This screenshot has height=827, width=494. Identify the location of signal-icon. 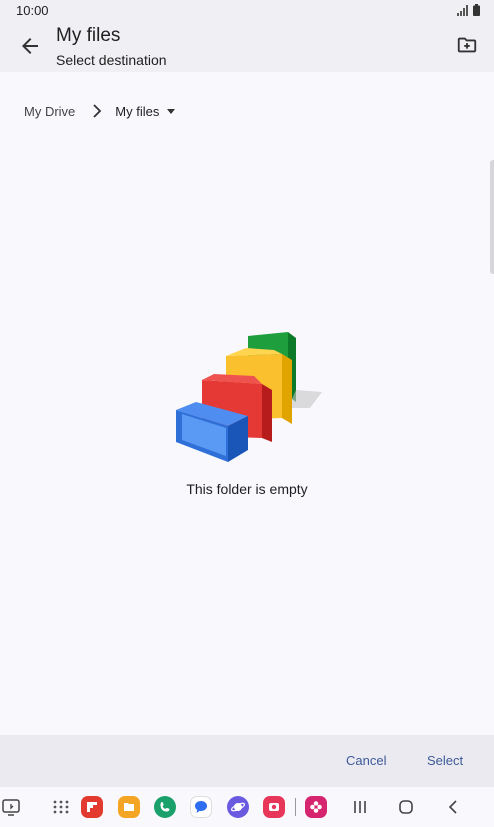
(462, 10).